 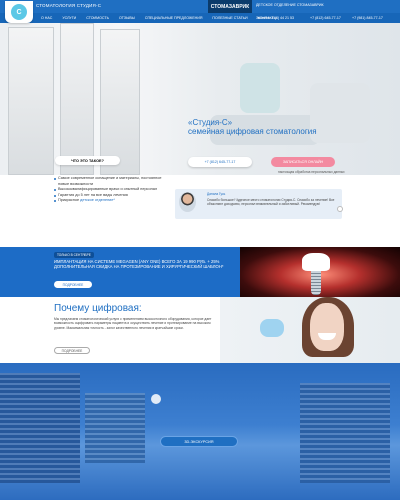 I want to click on hero-title-line2: семейная цифровая стоматология, so click(x=252, y=131).